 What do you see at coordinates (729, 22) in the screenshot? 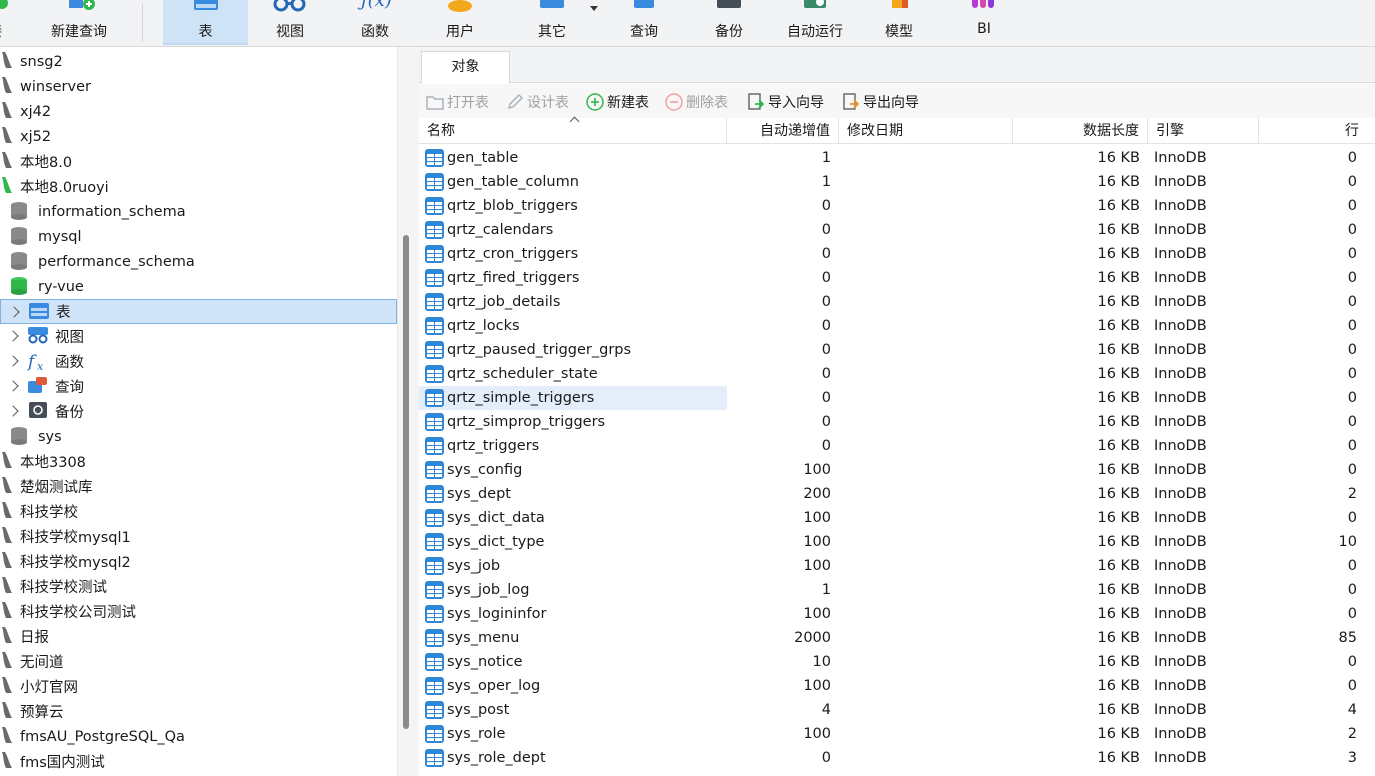
I see `toolbar-backup-button: 备份` at bounding box center [729, 22].